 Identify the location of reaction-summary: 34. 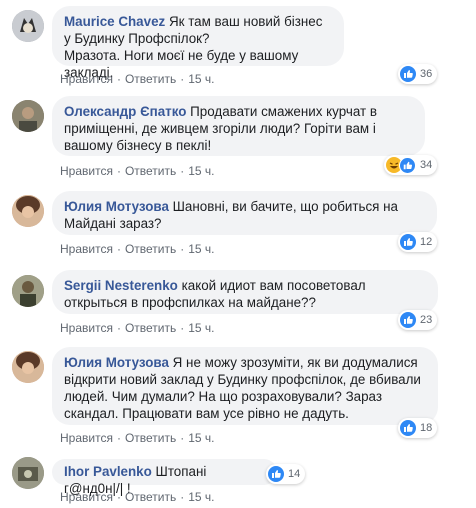
(411, 165).